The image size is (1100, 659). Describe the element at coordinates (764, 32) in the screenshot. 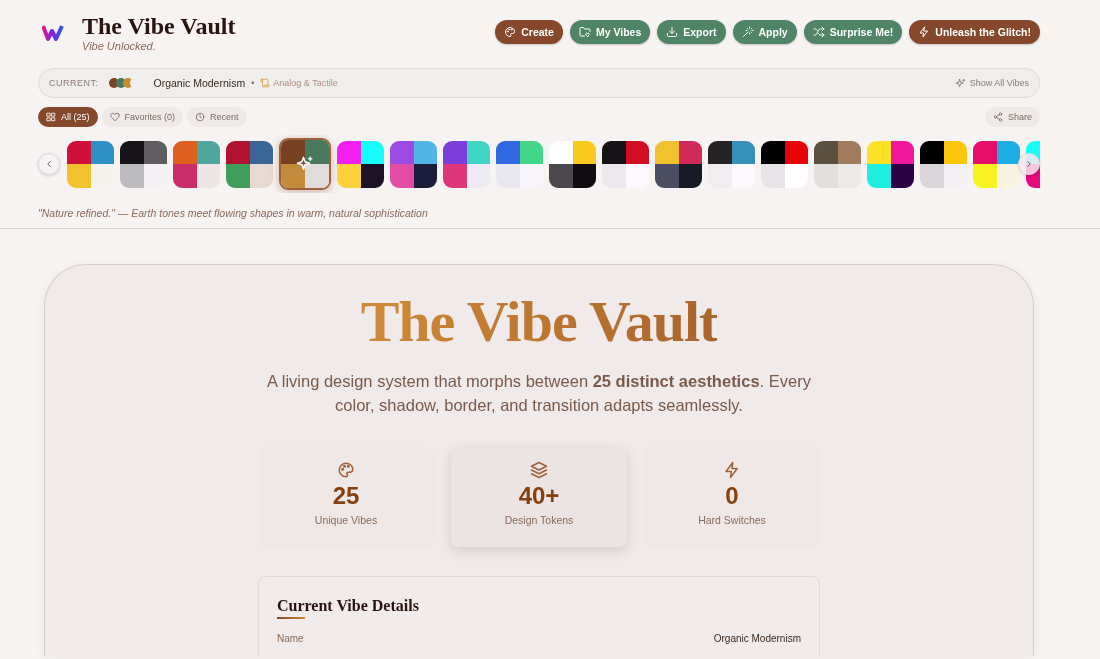

I see `action-button: Apply` at that location.